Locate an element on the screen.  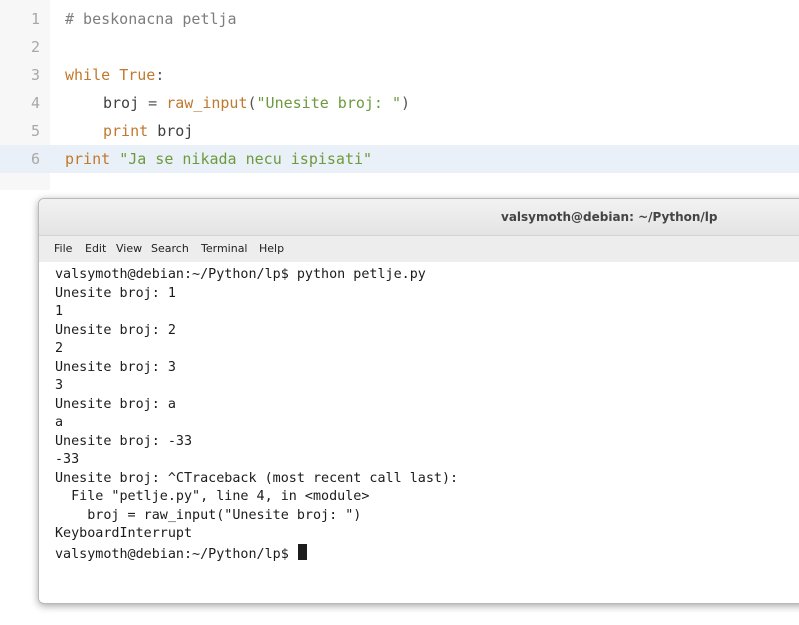
menu-file: File is located at coordinates (63, 249).